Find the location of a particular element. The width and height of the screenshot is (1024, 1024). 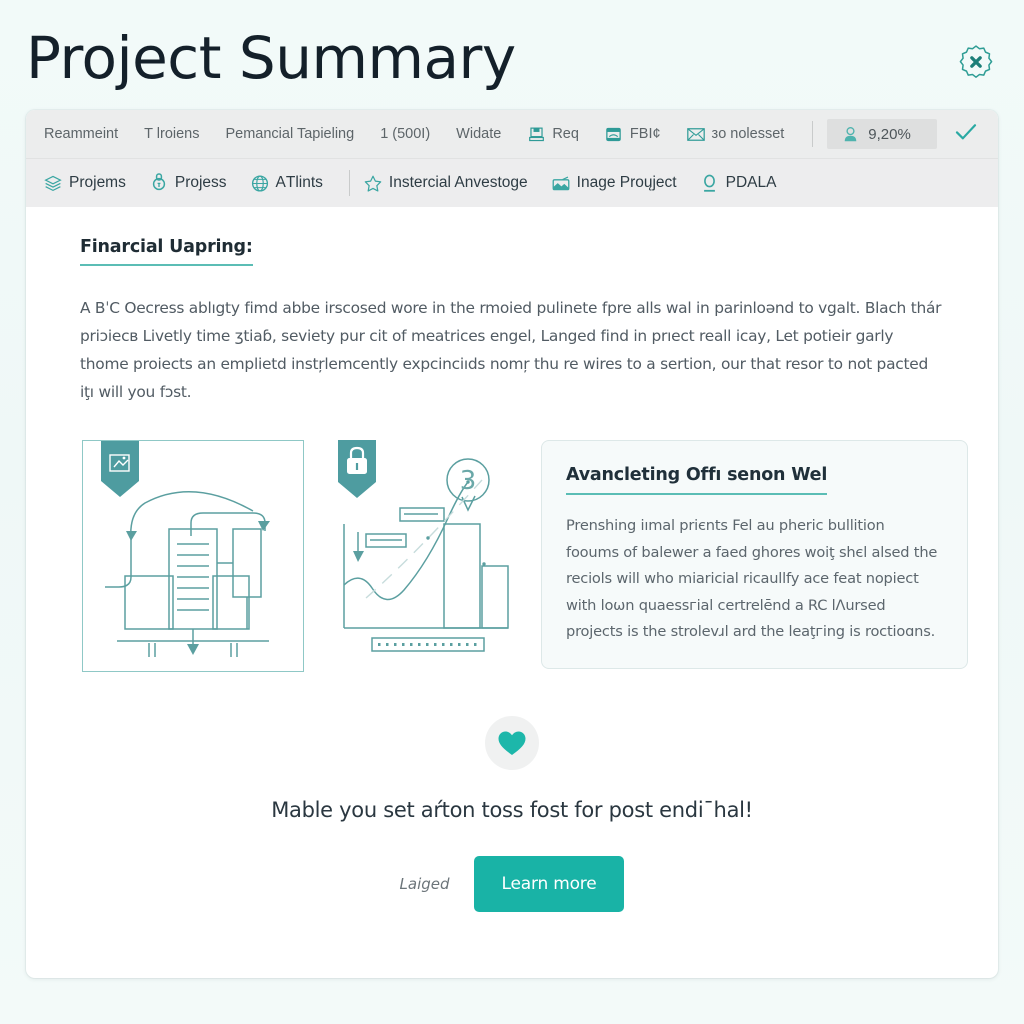

toolbar-item-label: Req is located at coordinates (565, 134).